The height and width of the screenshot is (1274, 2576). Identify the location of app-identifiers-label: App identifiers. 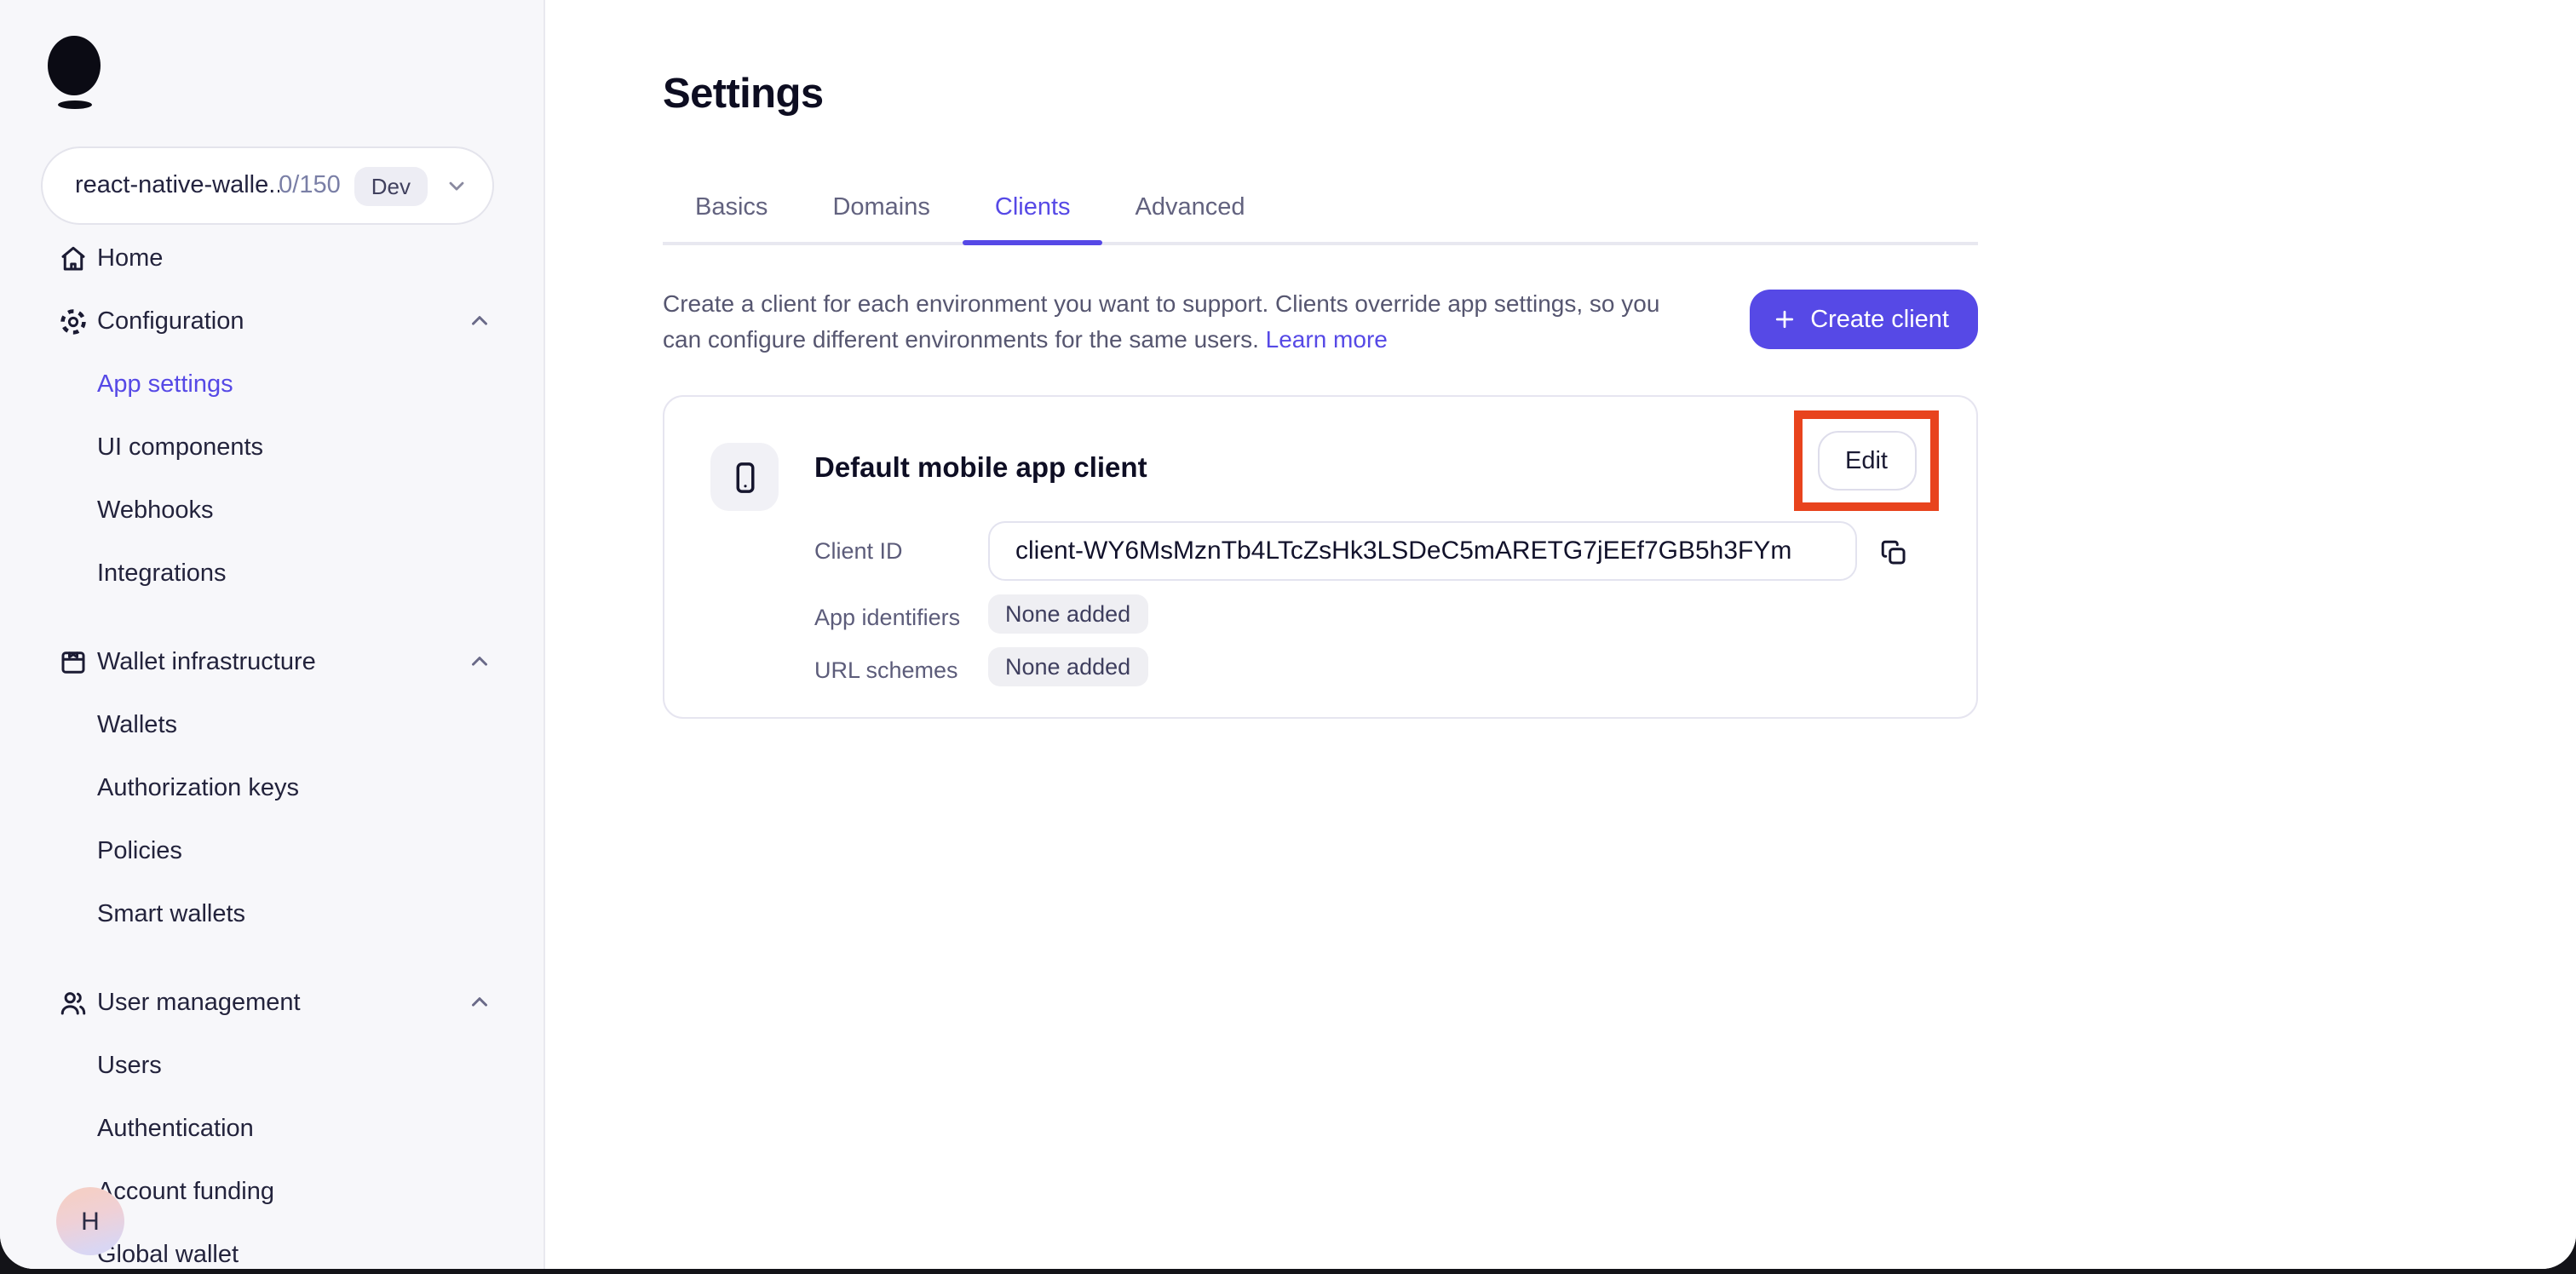
(888, 617).